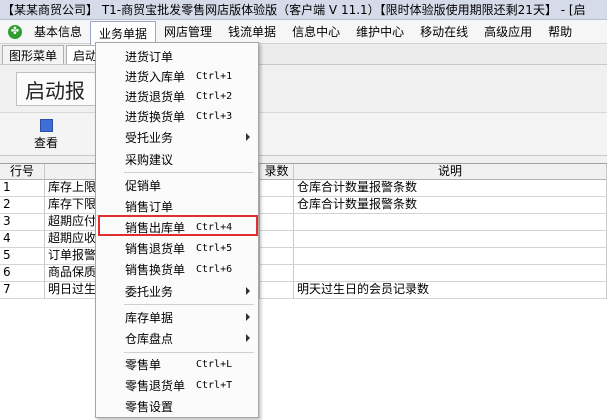  I want to click on menu-item-label: 销售出库单, so click(155, 227).